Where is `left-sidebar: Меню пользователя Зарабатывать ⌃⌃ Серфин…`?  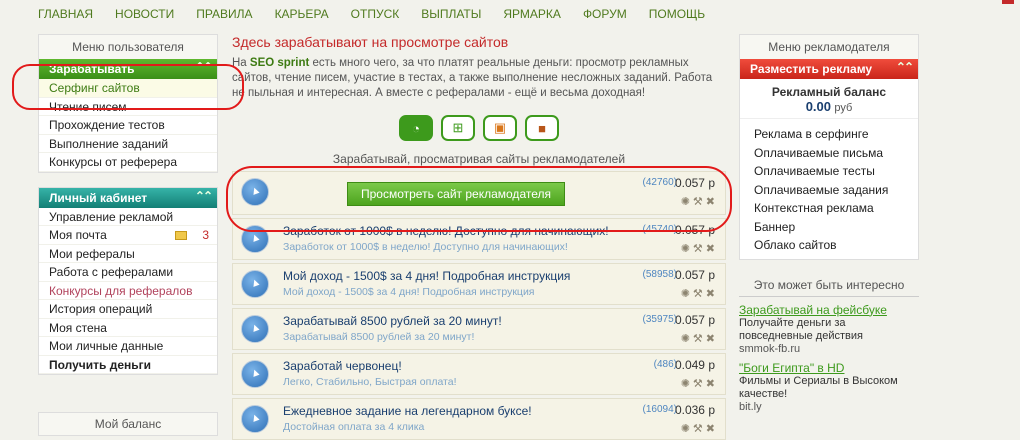
left-sidebar: Меню пользователя Зарабатывать ⌃⌃ Серфин… is located at coordinates (128, 211).